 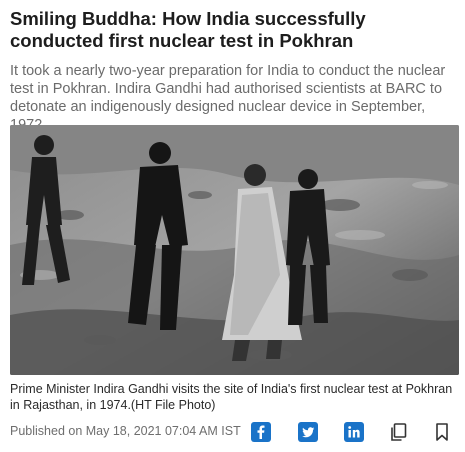 I want to click on copy-icon, so click(x=398, y=432).